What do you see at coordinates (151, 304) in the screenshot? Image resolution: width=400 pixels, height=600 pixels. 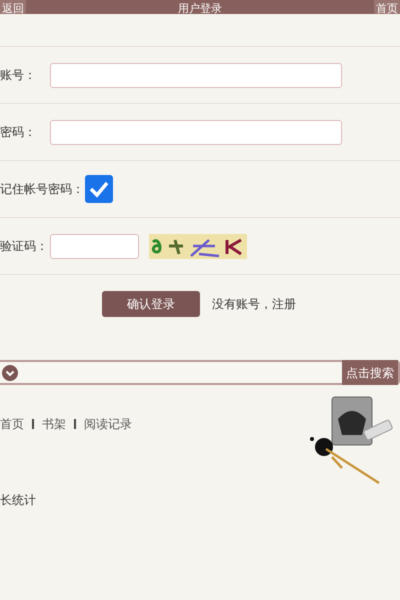 I see `login-button: 确认登录` at bounding box center [151, 304].